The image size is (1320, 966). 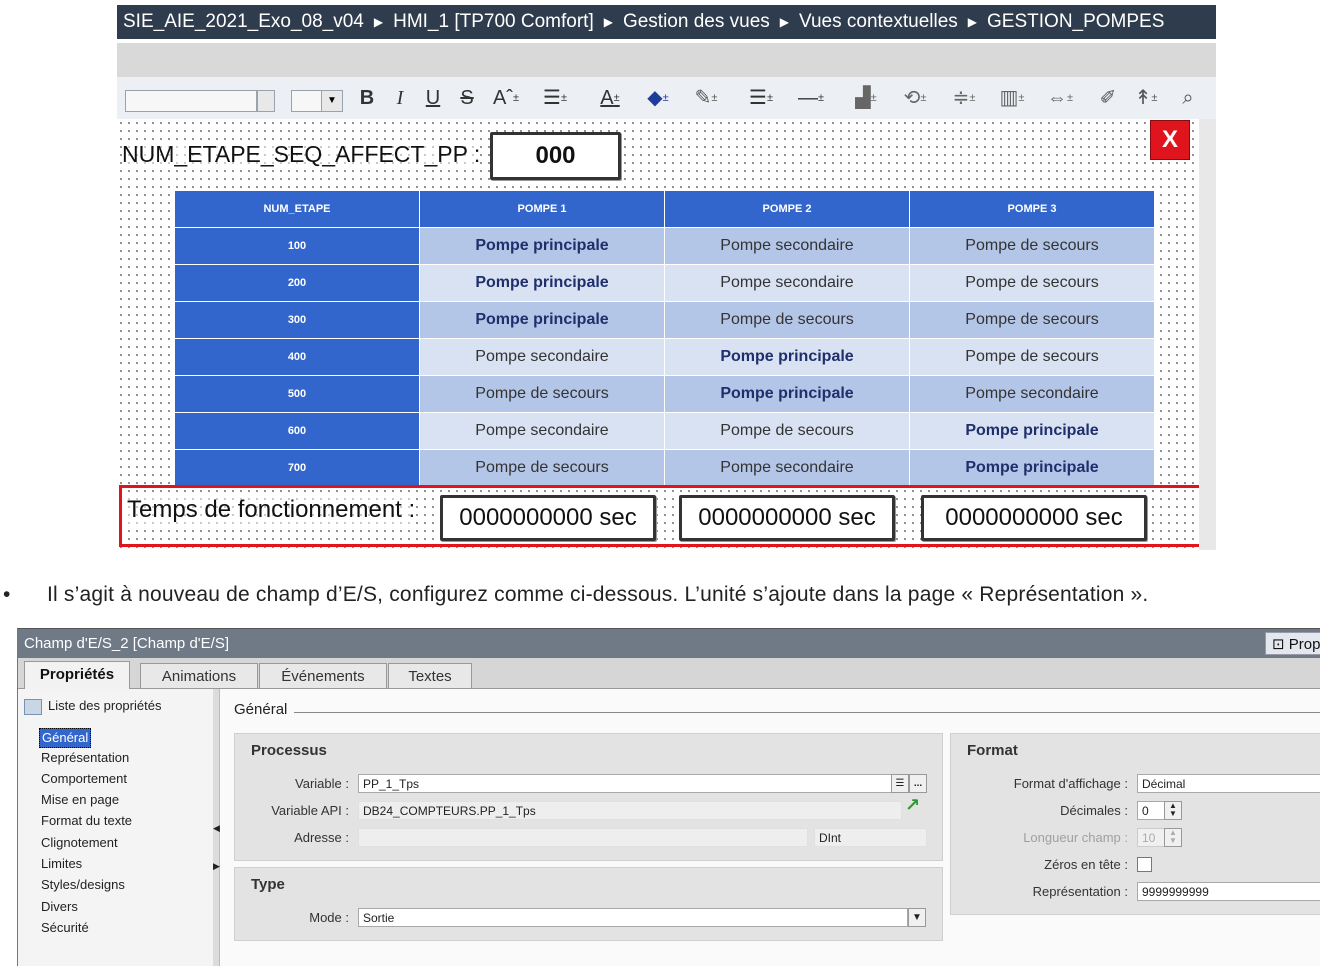 I want to click on tab-evenements: Événements, so click(x=323, y=675).